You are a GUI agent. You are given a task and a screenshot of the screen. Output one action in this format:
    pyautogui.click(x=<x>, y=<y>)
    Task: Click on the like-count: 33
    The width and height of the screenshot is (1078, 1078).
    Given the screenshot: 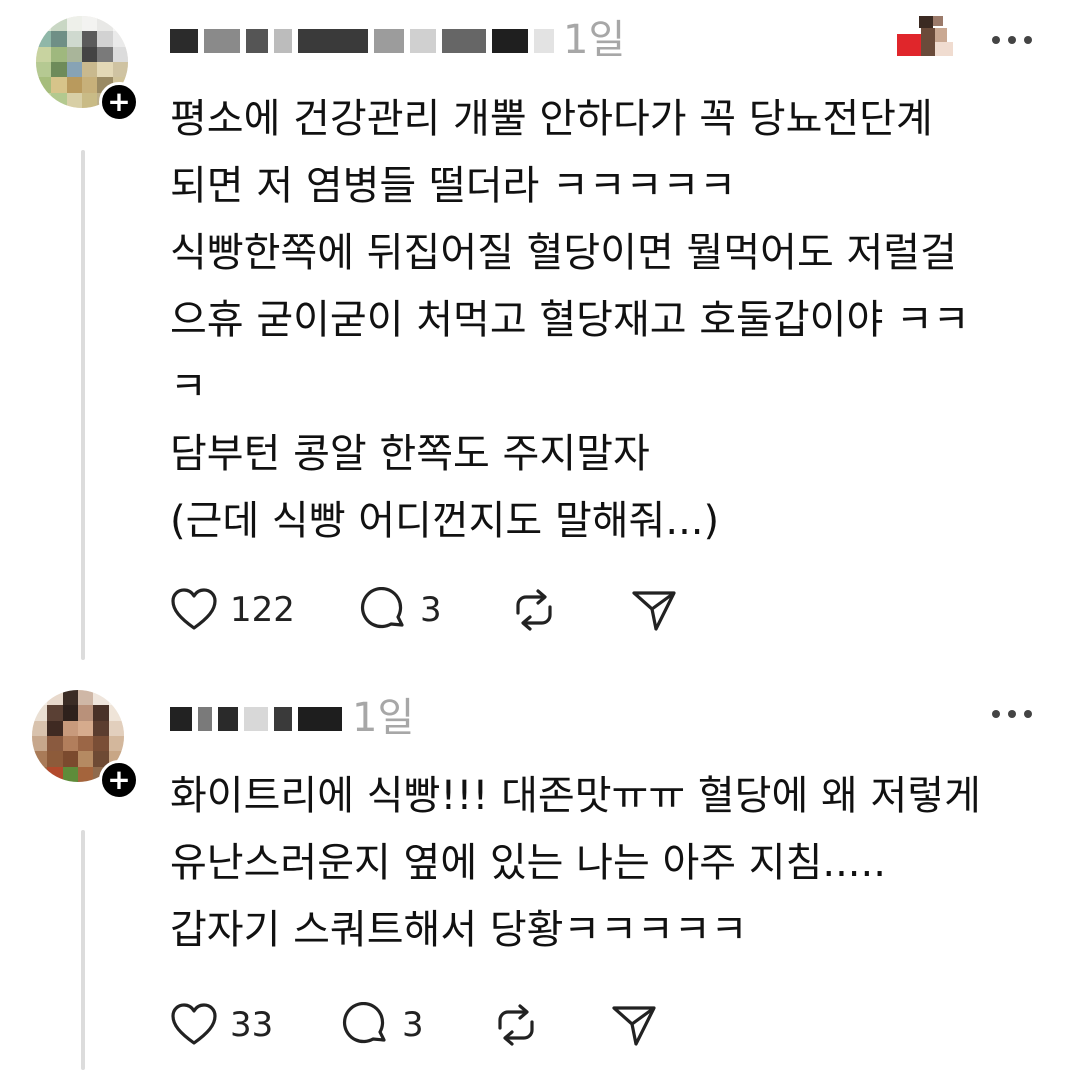 What is the action you would take?
    pyautogui.click(x=252, y=1025)
    